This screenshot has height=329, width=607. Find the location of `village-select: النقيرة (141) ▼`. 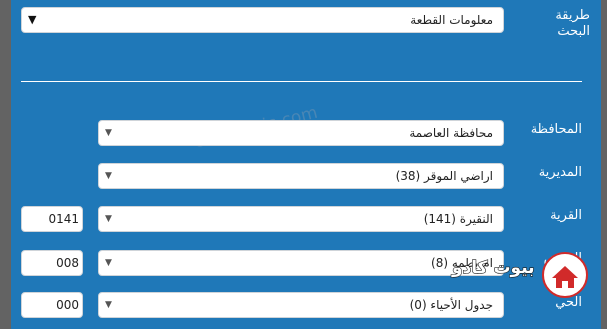

village-select: النقيرة (141) ▼ is located at coordinates (301, 219).